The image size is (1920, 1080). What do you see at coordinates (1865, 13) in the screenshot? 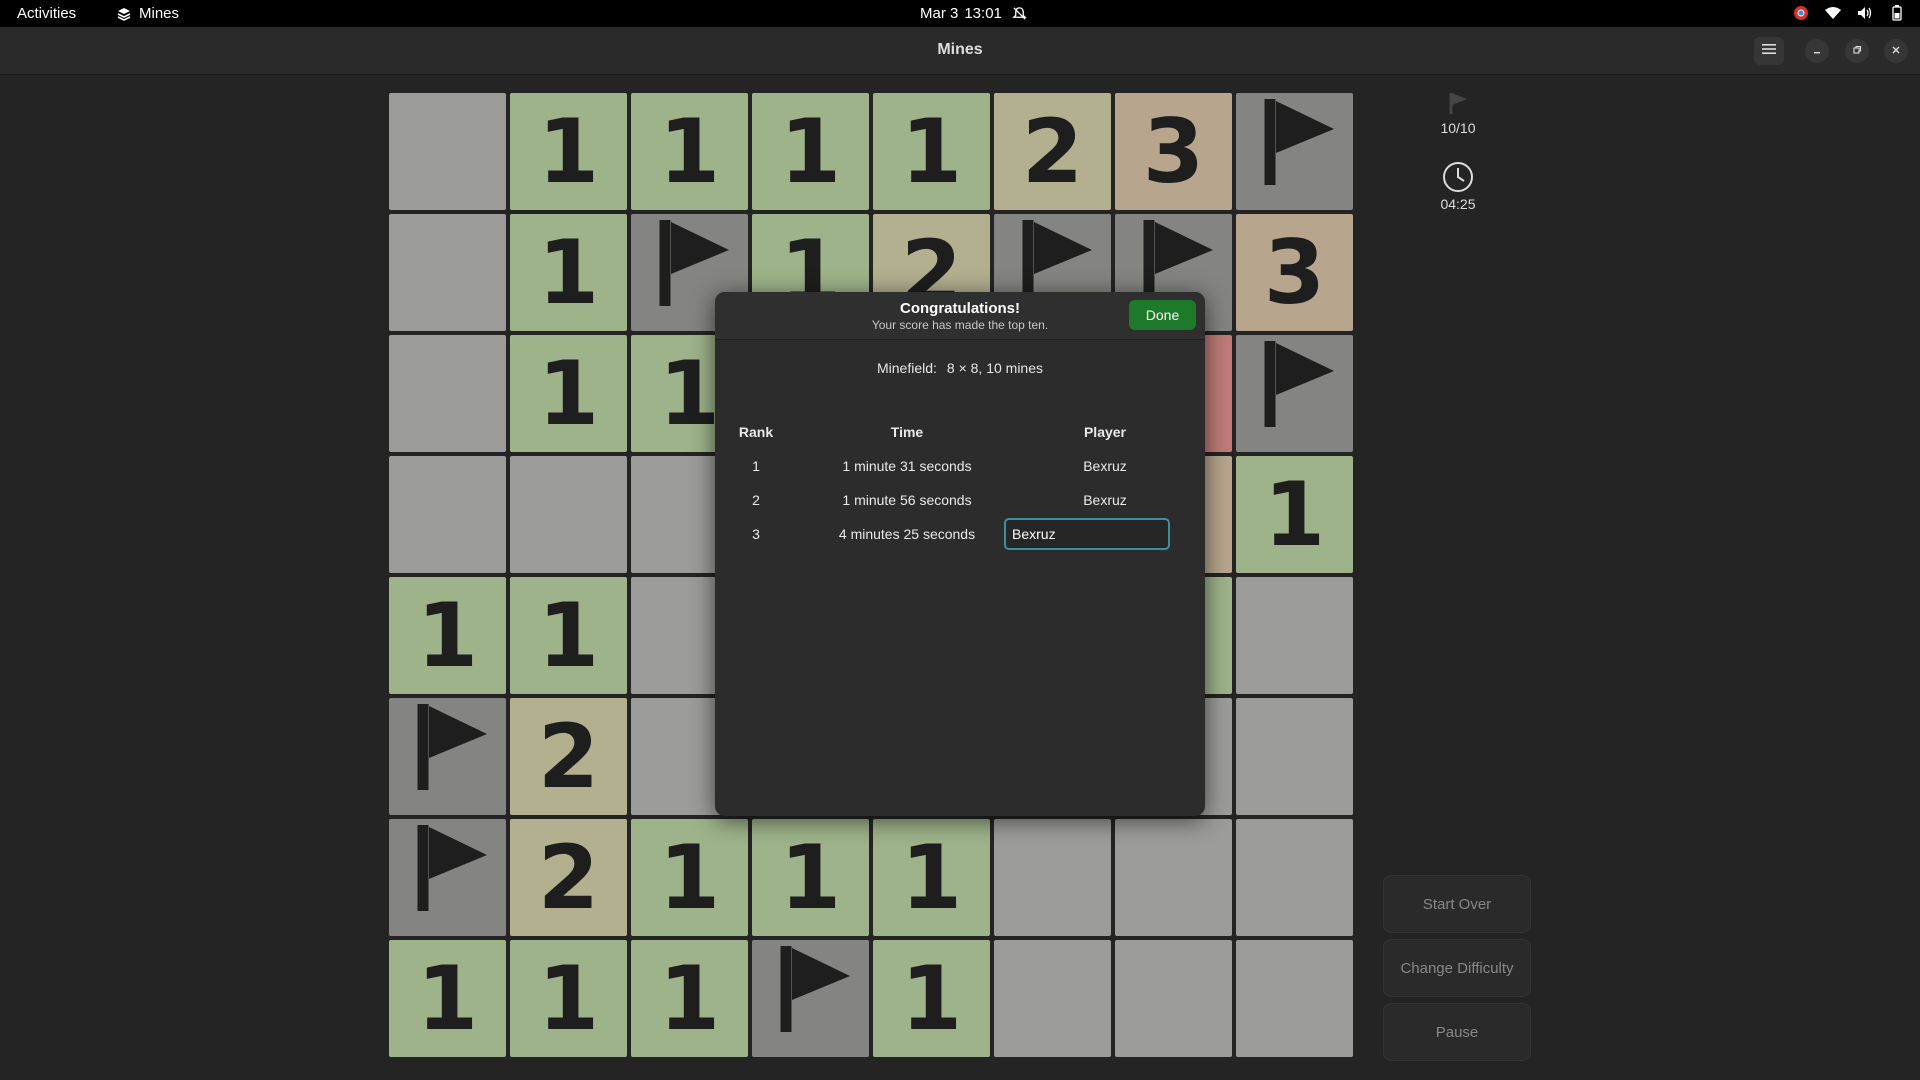
I see `volume-icon` at bounding box center [1865, 13].